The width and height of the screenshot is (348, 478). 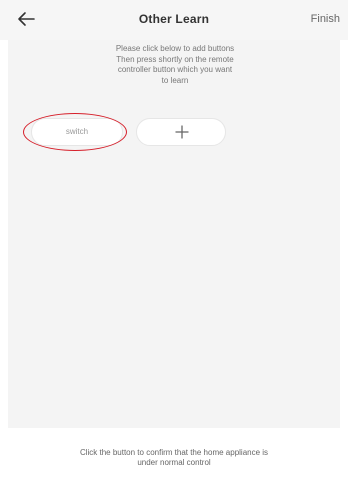 I want to click on instruction-line: Then press shortly on the remote, so click(x=175, y=59).